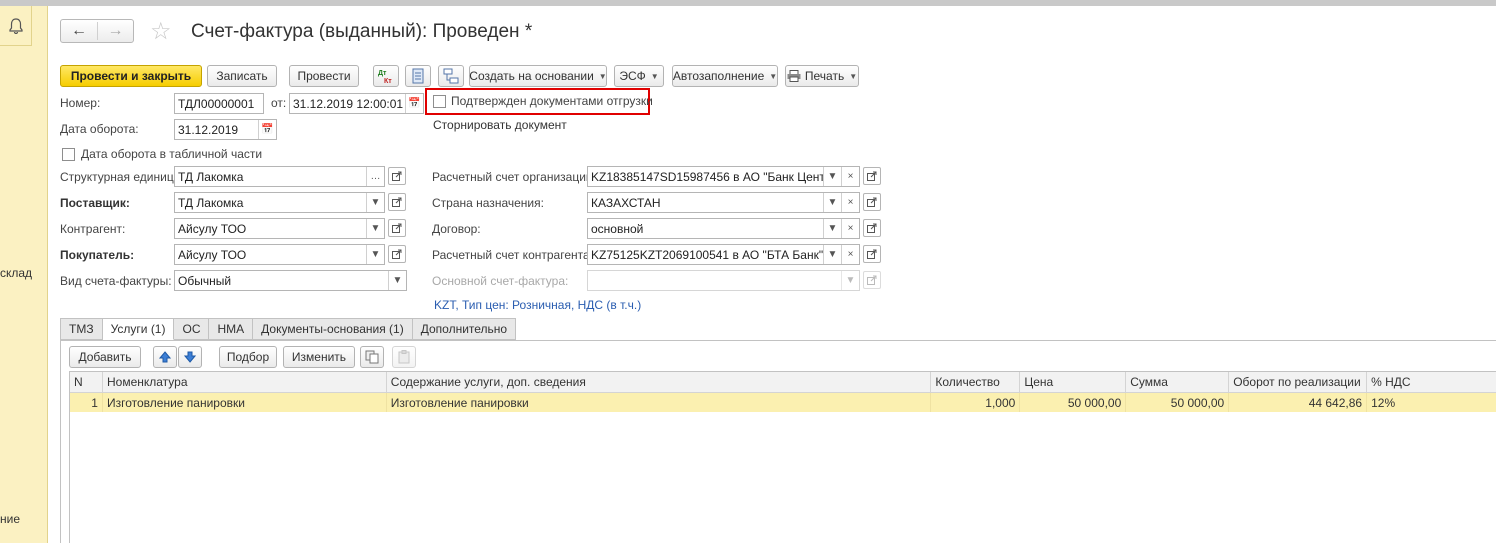  Describe the element at coordinates (418, 76) in the screenshot. I see `list-icon` at that location.